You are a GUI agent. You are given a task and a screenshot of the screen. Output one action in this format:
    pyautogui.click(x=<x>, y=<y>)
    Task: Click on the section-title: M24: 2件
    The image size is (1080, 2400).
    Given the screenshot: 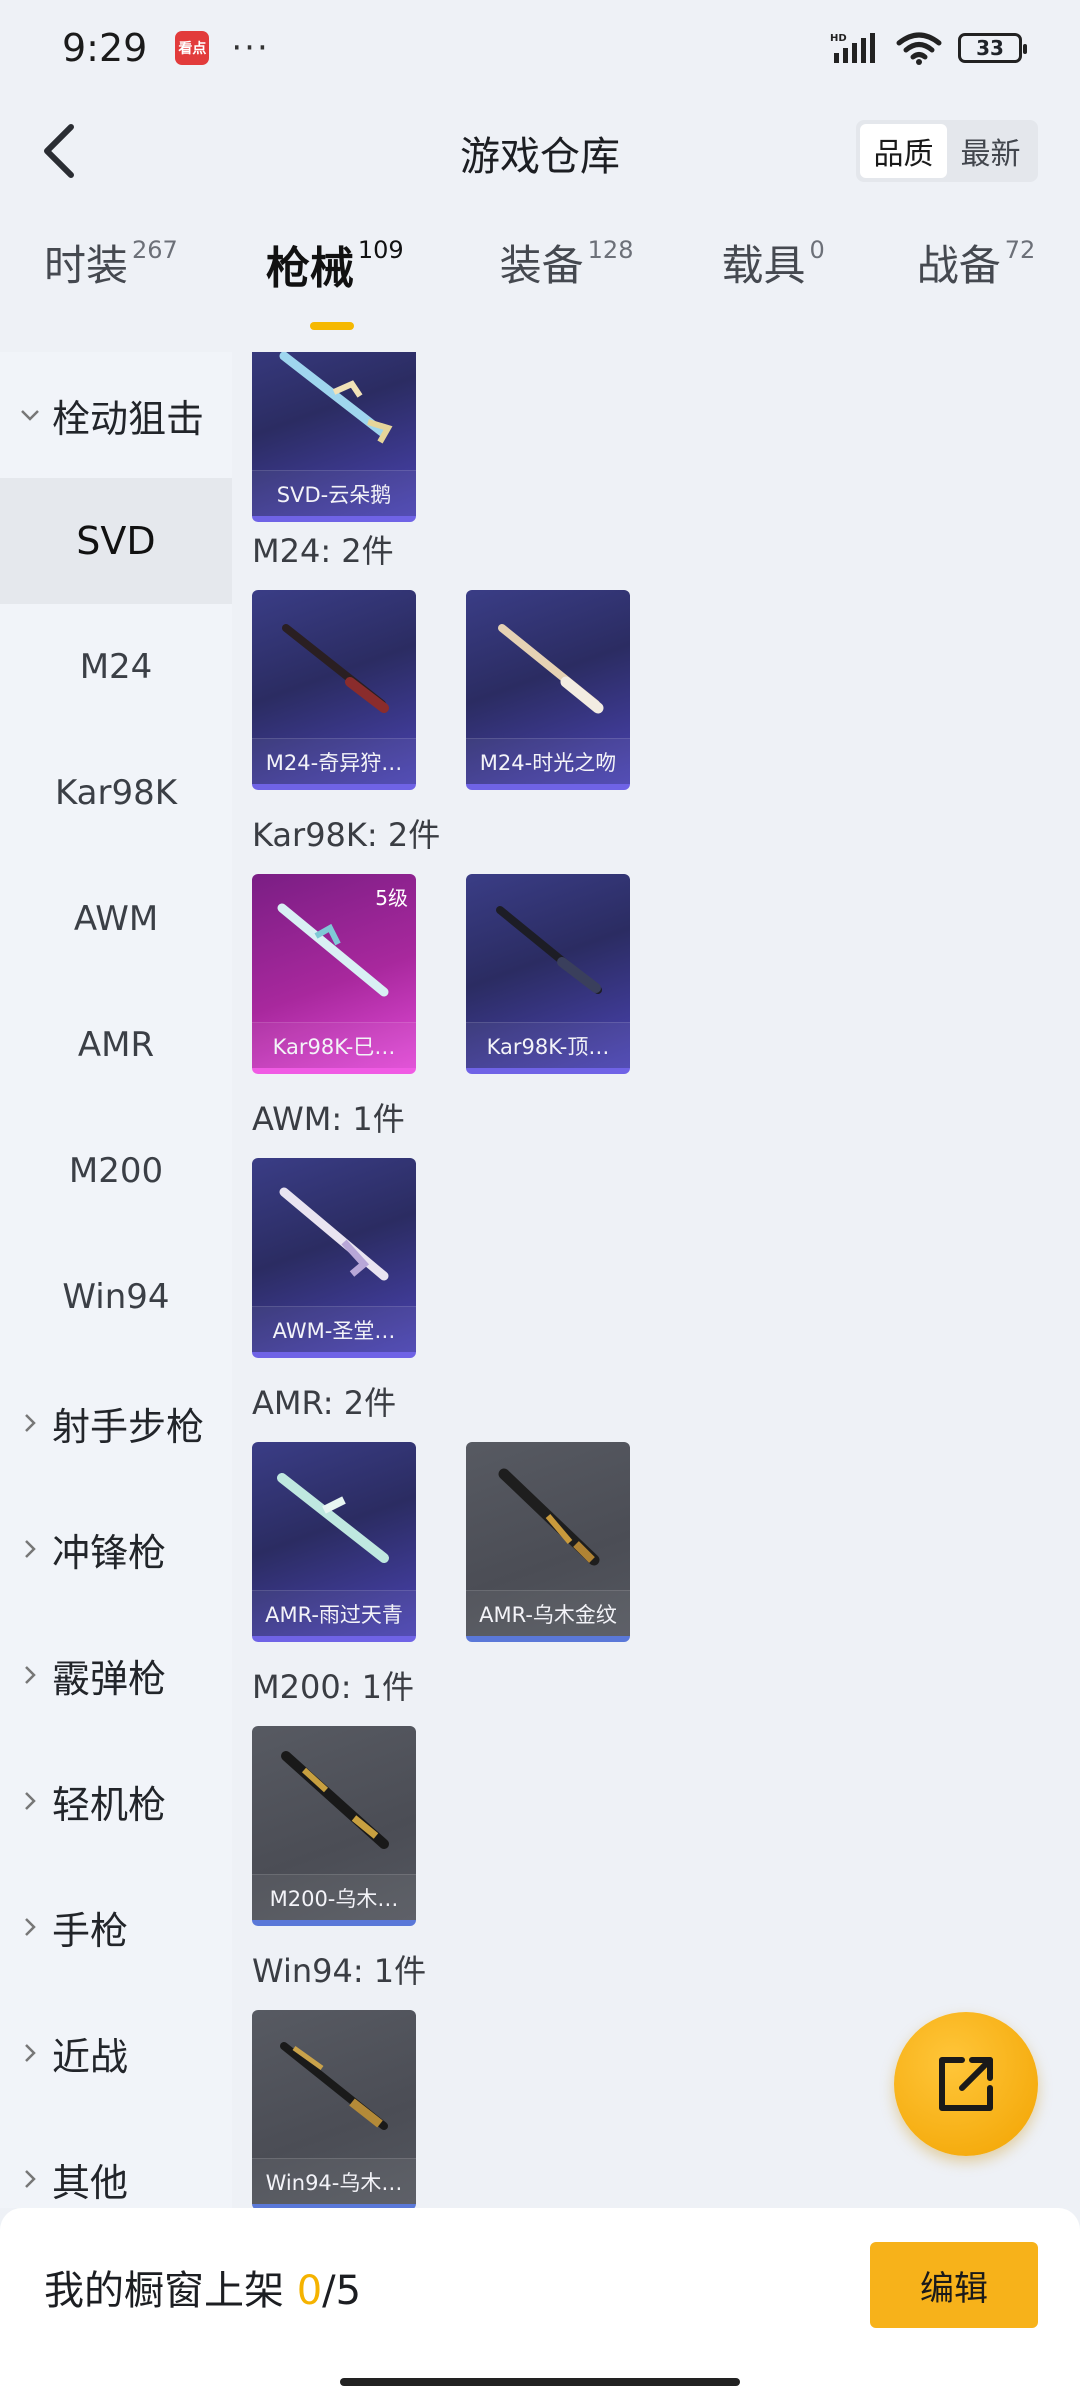 What is the action you would take?
    pyautogui.click(x=323, y=551)
    